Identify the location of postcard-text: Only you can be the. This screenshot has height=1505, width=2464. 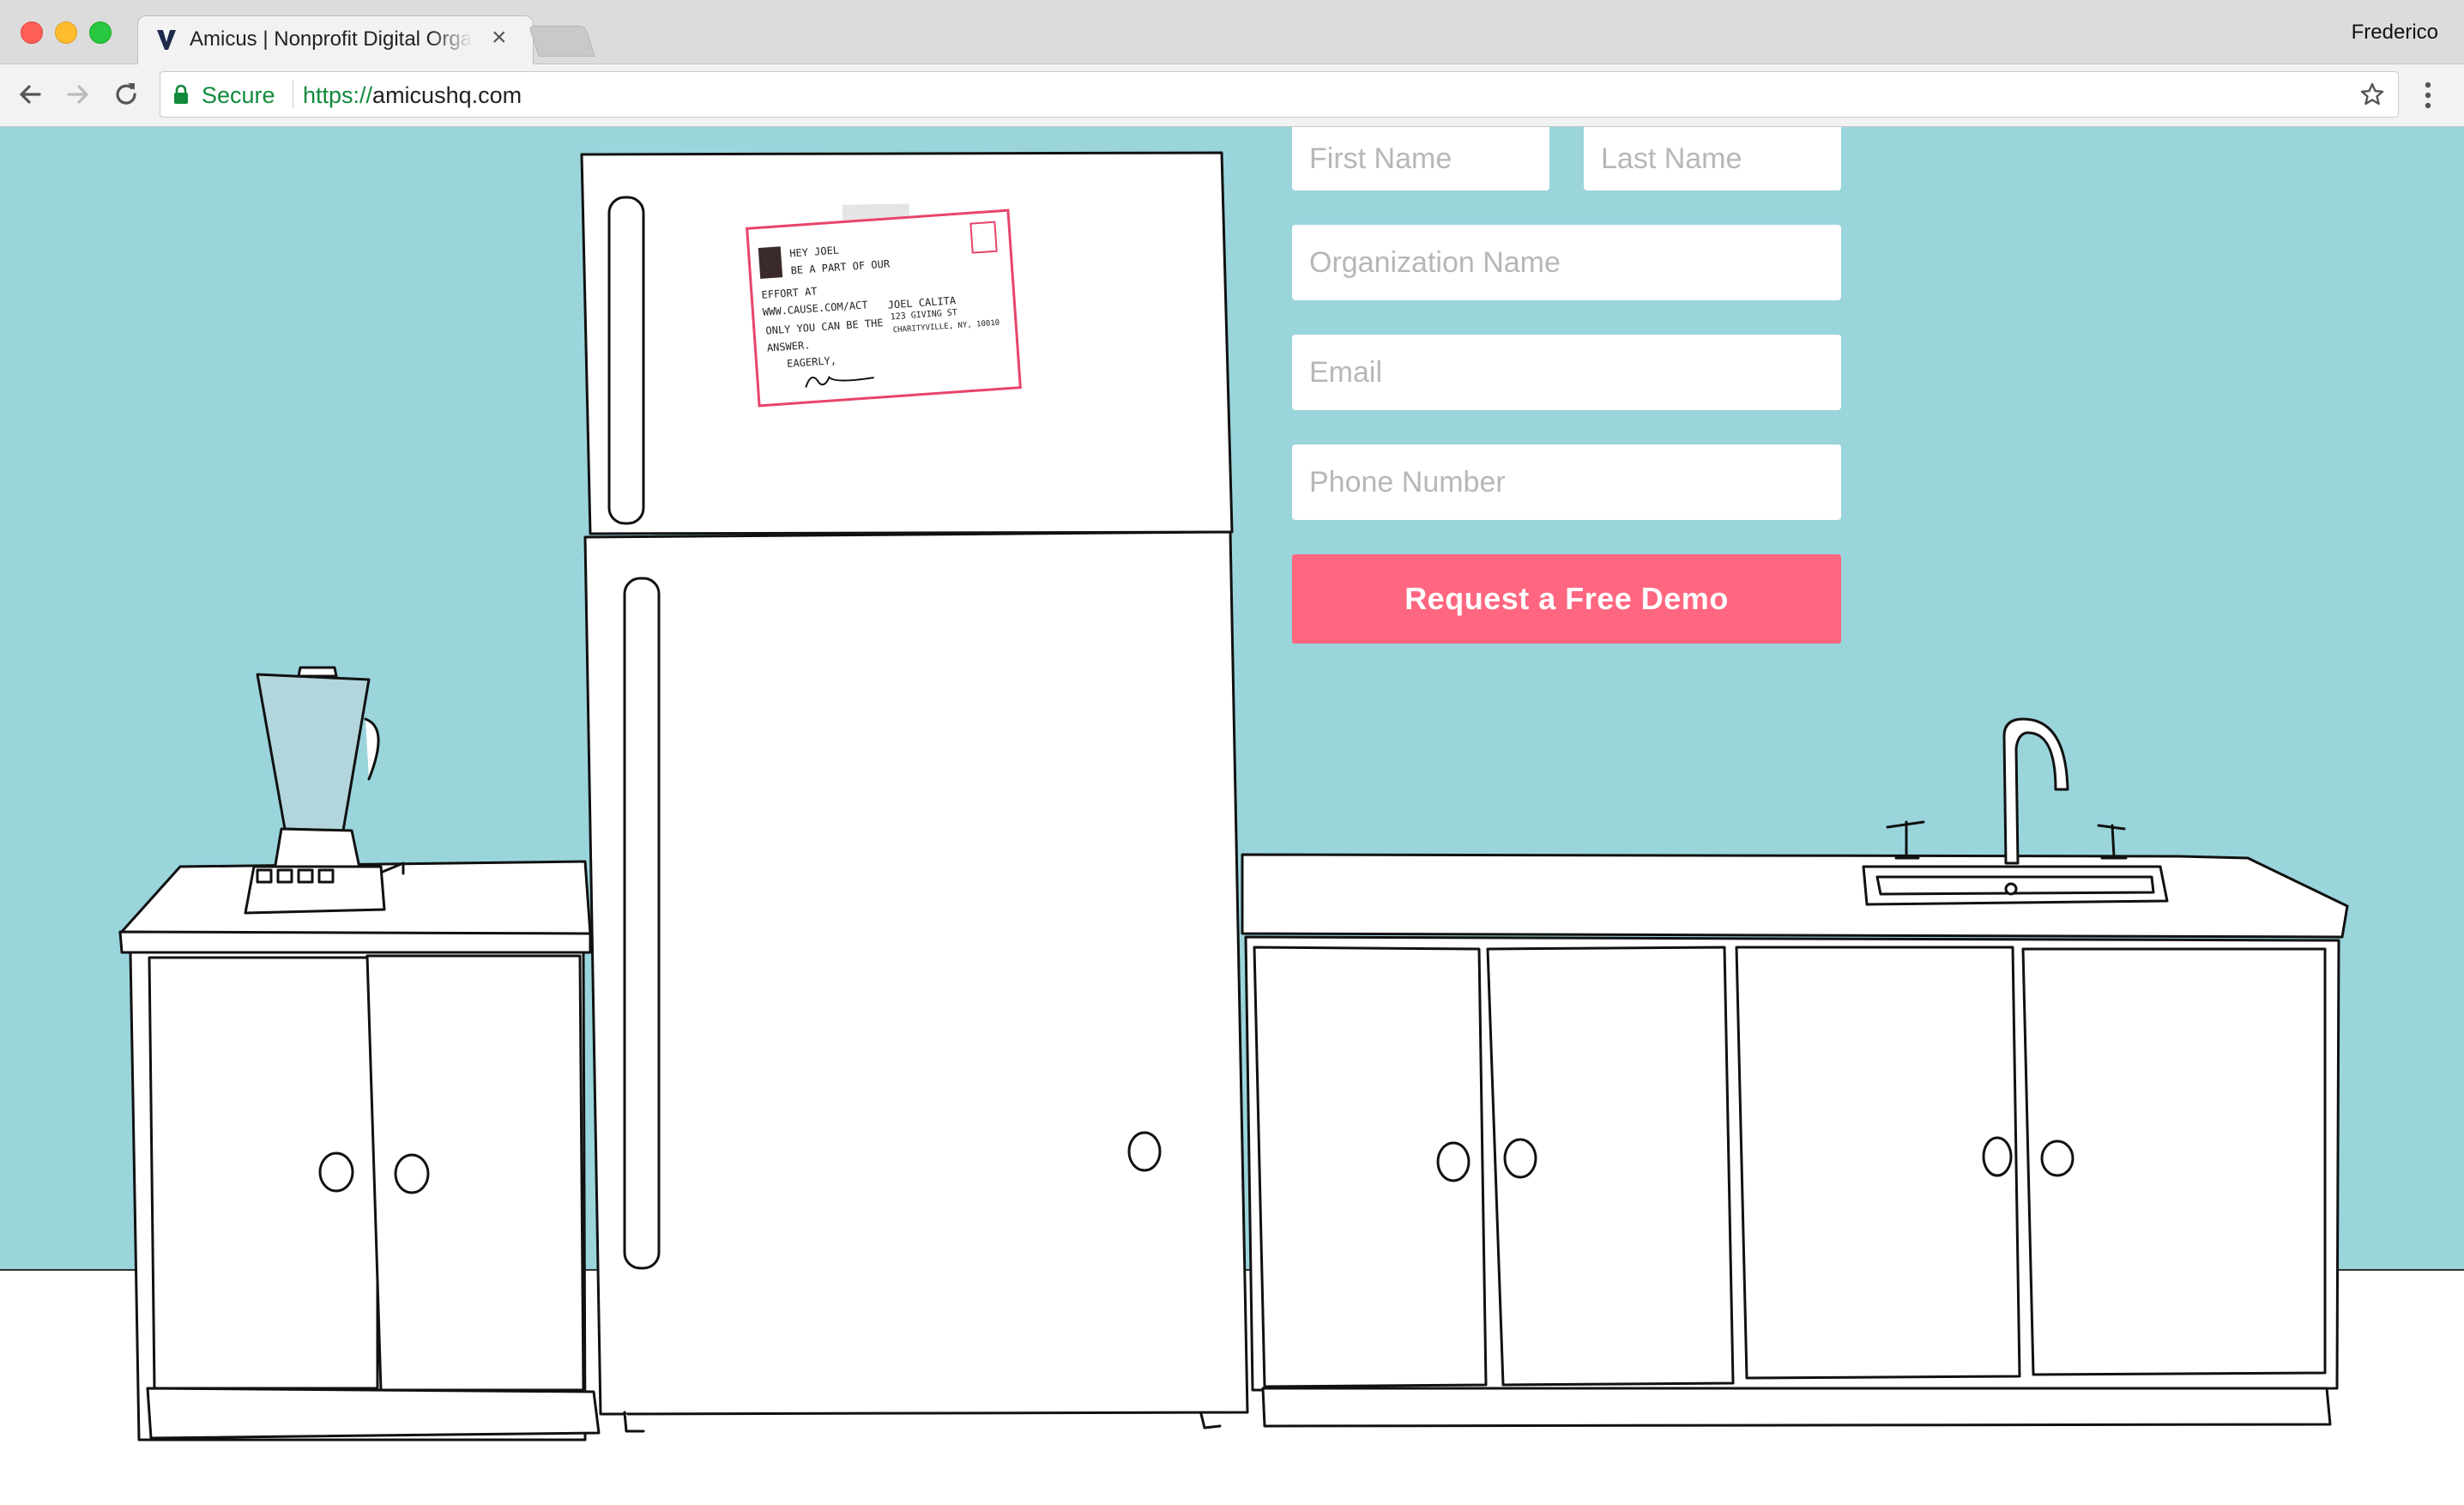
(824, 327).